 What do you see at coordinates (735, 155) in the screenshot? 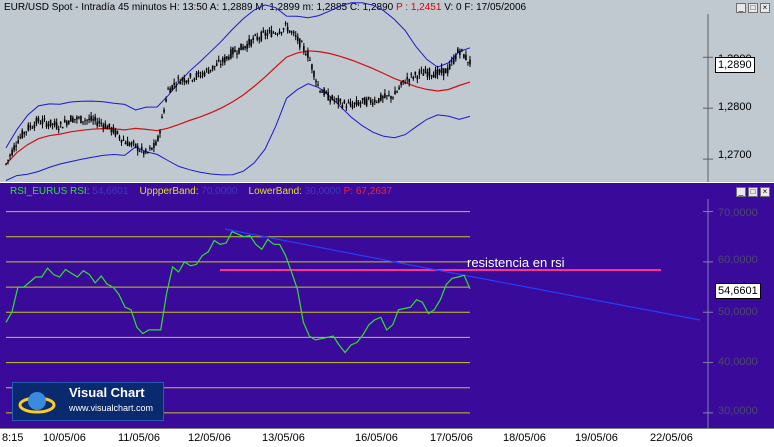
I see `price-tick: 1,2700` at bounding box center [735, 155].